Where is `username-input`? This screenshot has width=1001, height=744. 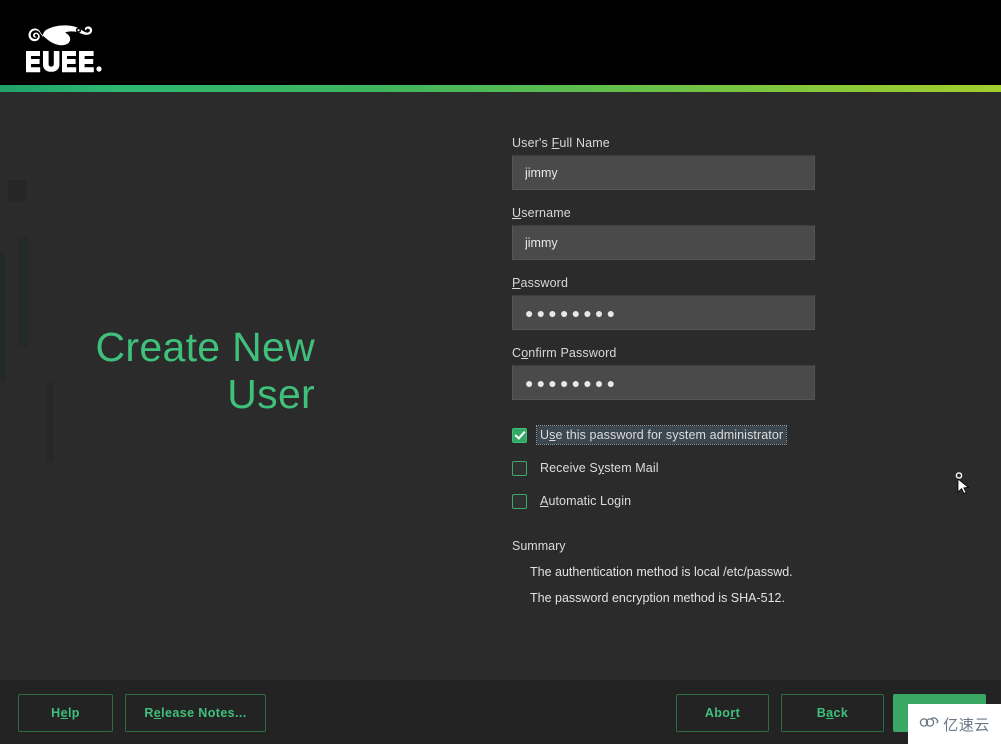 username-input is located at coordinates (663, 242).